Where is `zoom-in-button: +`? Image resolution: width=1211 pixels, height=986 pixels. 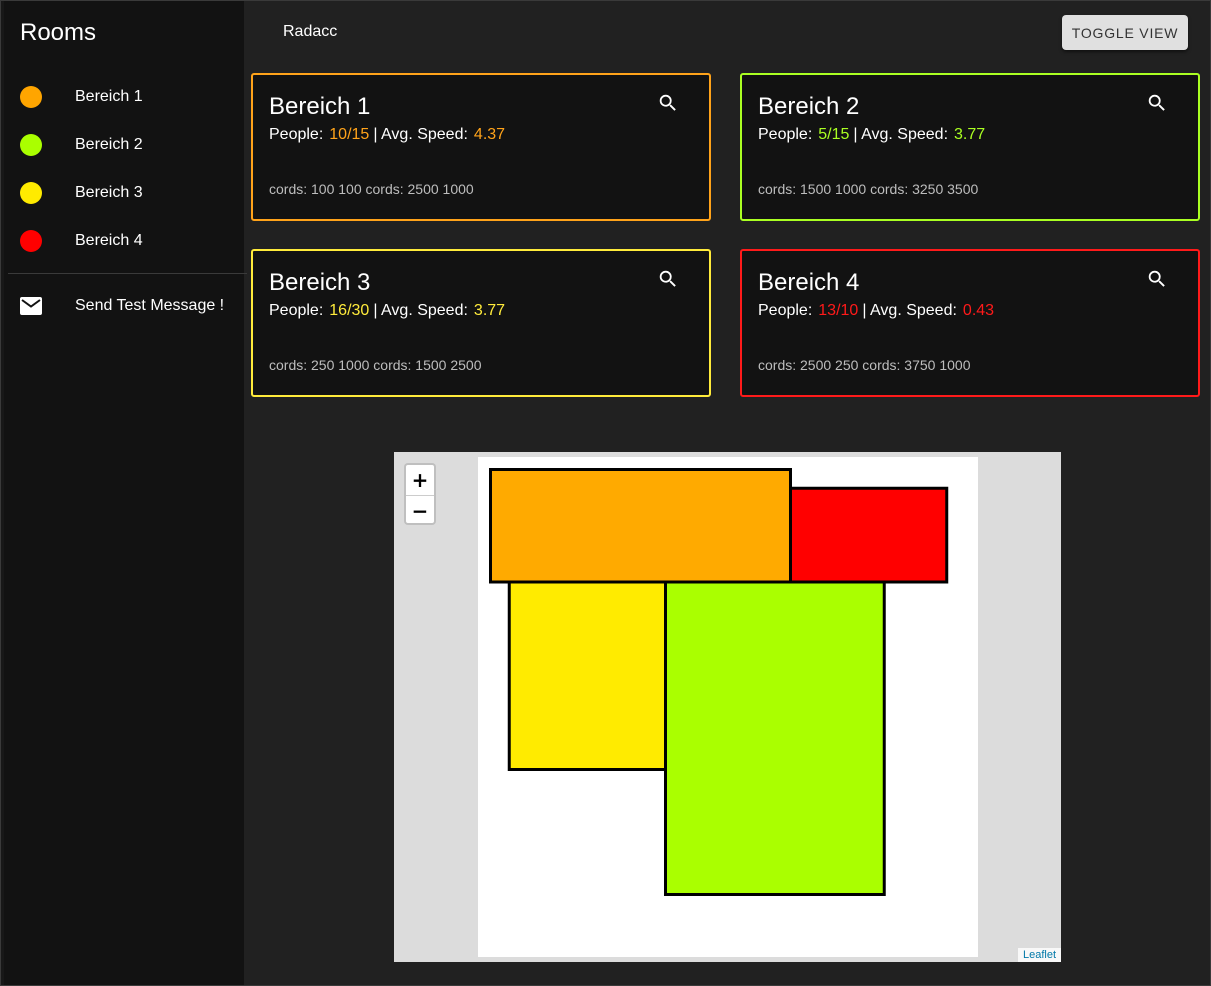 zoom-in-button: + is located at coordinates (420, 480).